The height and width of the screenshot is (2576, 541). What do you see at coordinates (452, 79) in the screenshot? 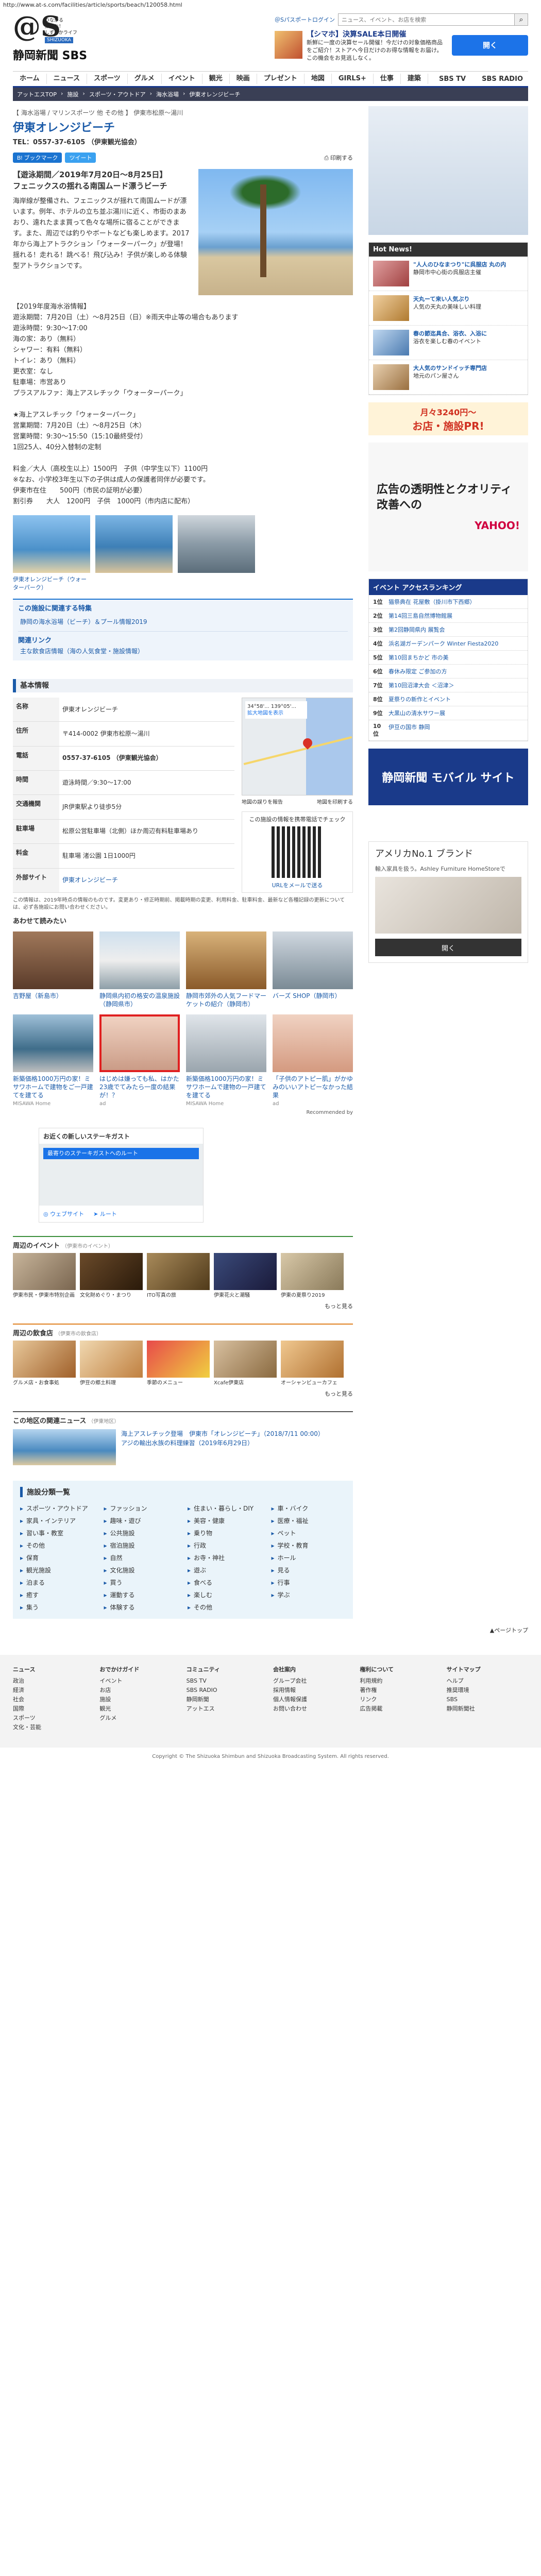
I see `nav-sbs-tv: SBS TV` at bounding box center [452, 79].